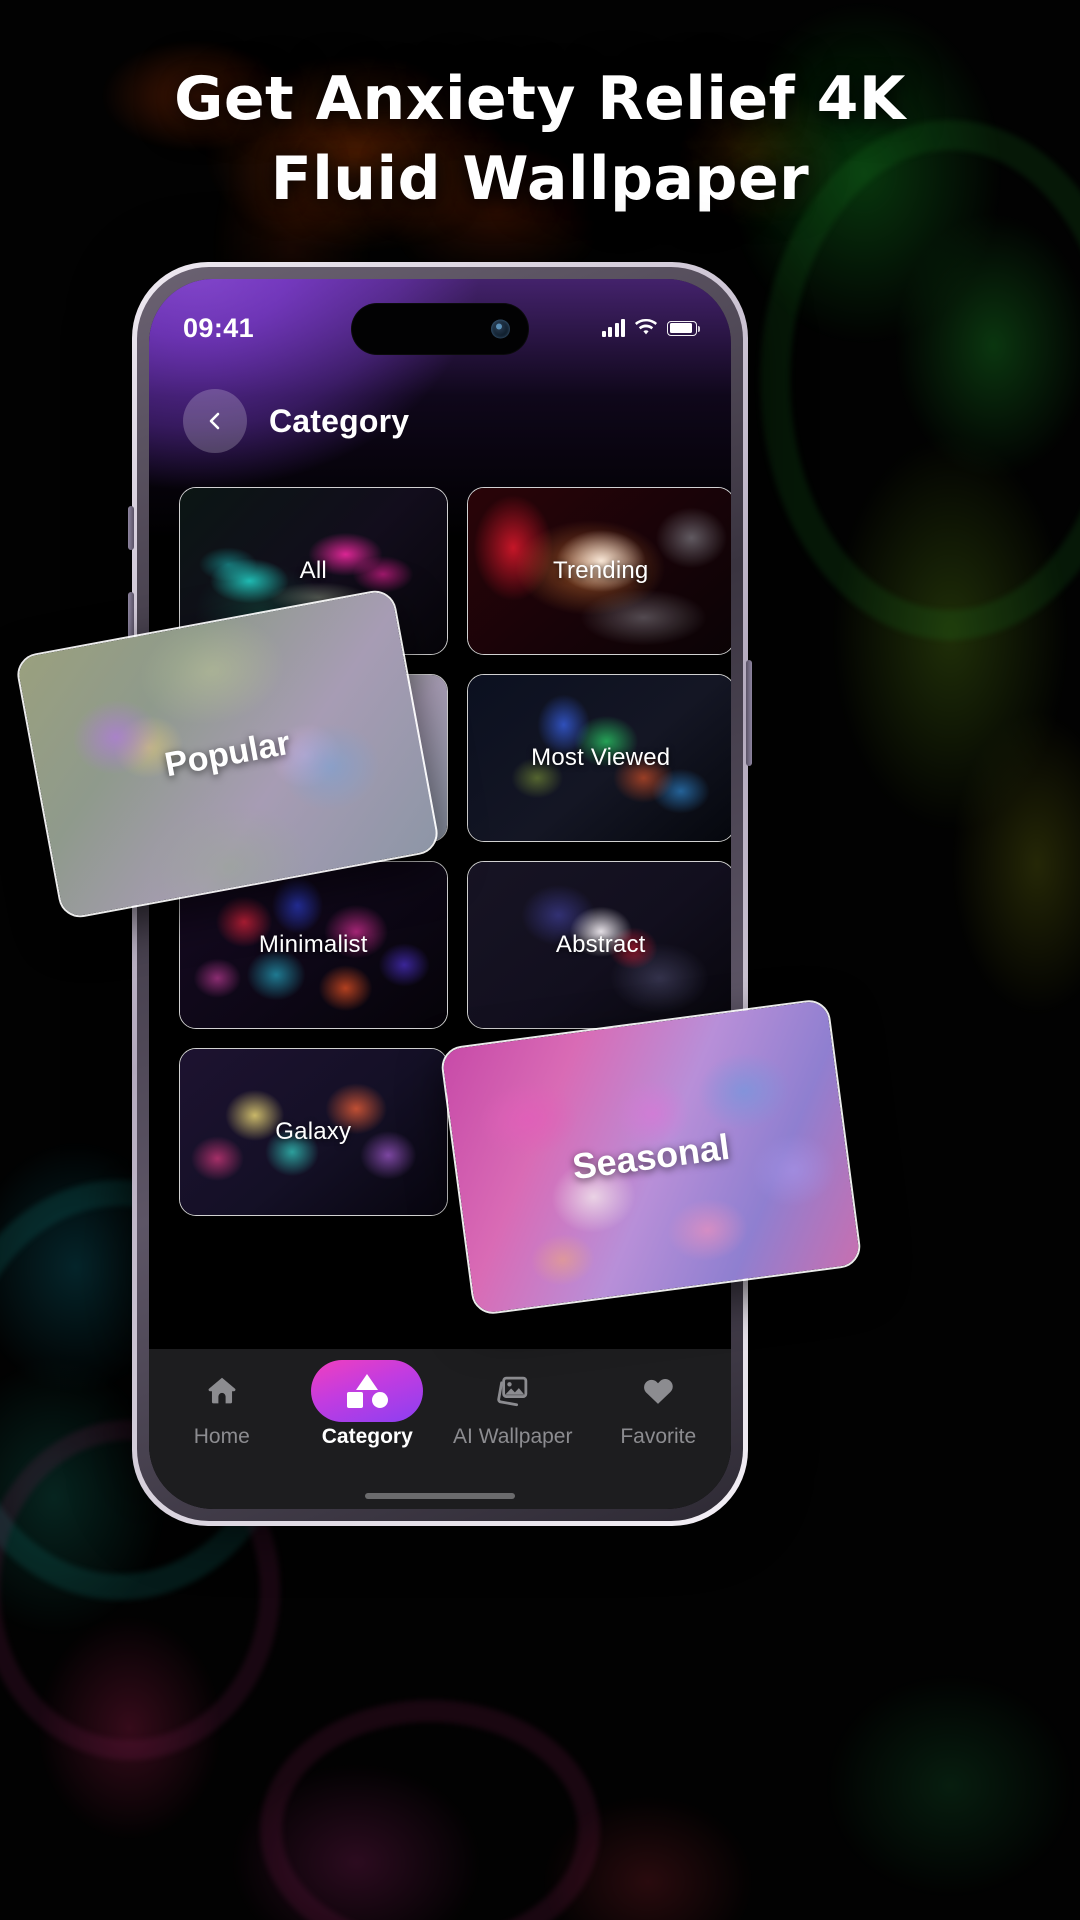  I want to click on status-bar-indicators, so click(651, 328).